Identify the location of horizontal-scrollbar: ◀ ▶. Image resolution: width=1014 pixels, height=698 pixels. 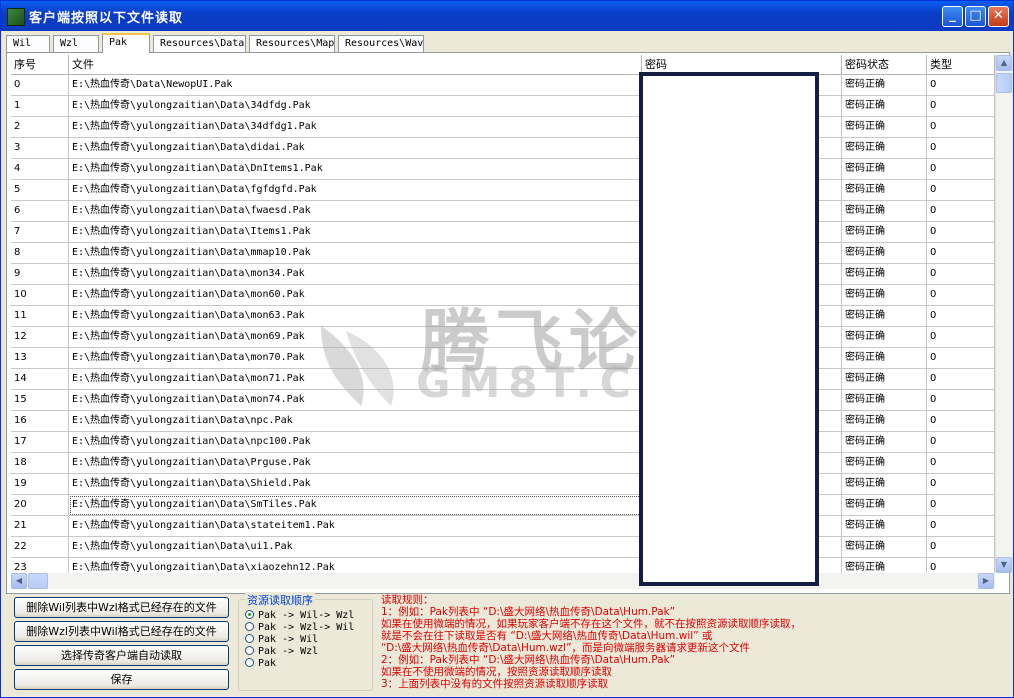
(503, 581).